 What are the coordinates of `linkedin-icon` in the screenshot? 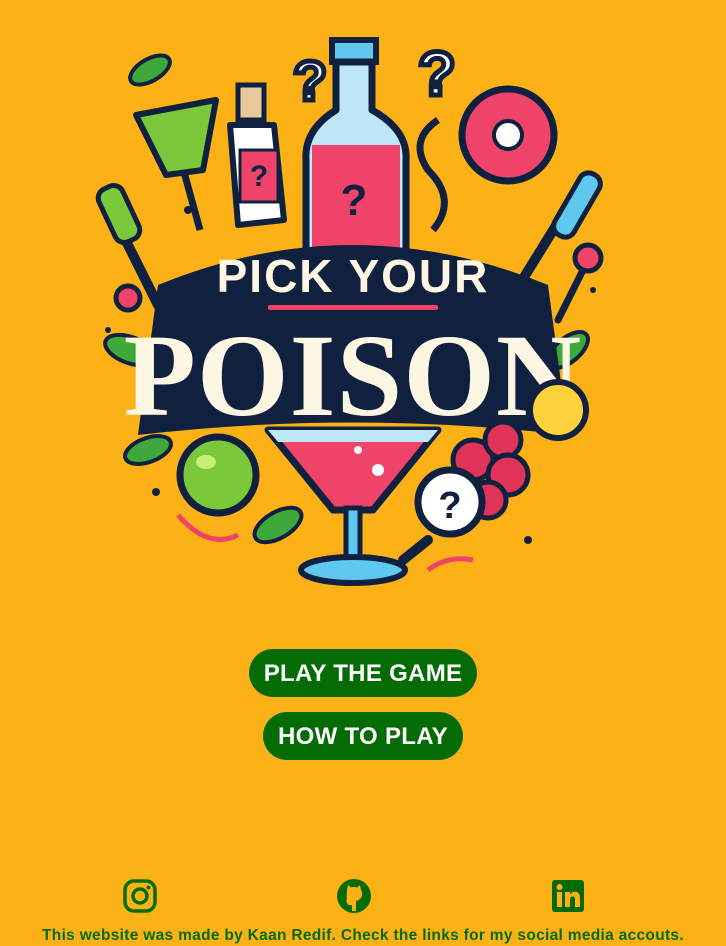 It's located at (568, 896).